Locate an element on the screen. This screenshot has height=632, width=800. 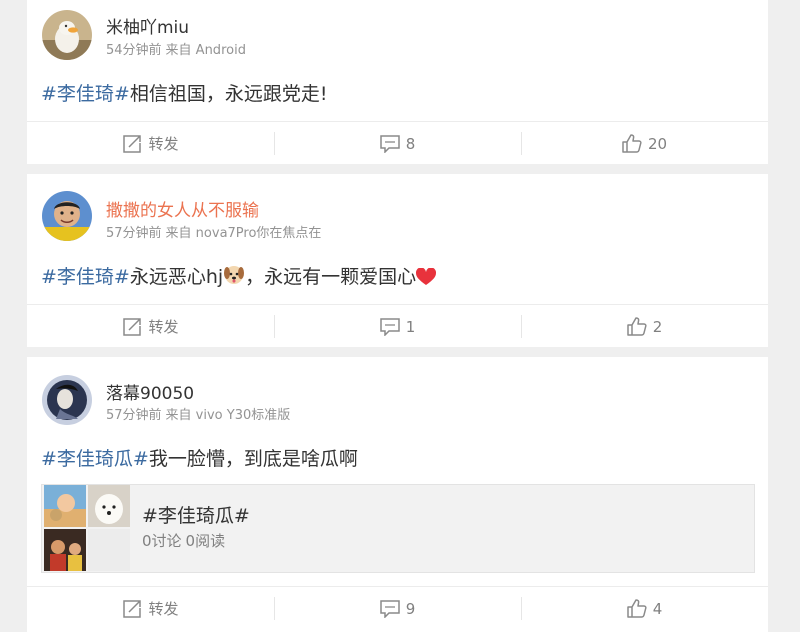
comment-count: 9 is located at coordinates (410, 608).